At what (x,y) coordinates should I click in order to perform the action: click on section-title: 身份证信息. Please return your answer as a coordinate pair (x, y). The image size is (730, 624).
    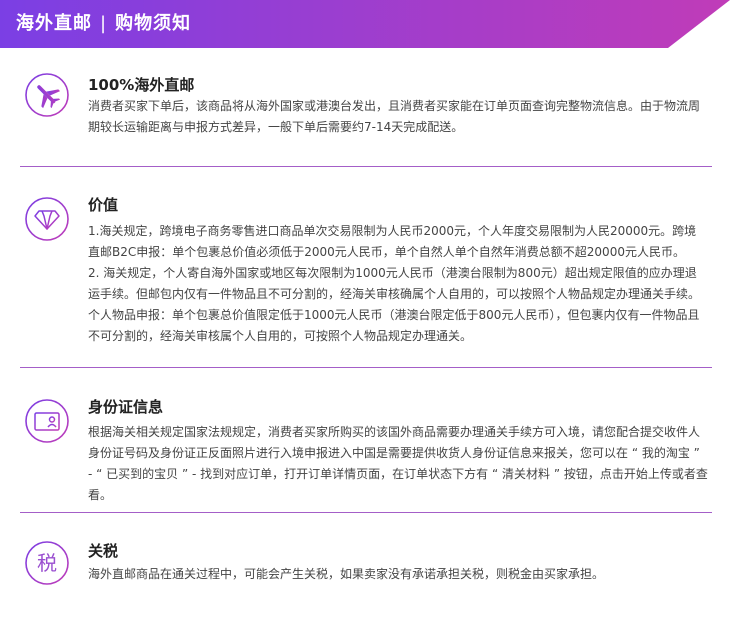
    Looking at the image, I should click on (126, 407).